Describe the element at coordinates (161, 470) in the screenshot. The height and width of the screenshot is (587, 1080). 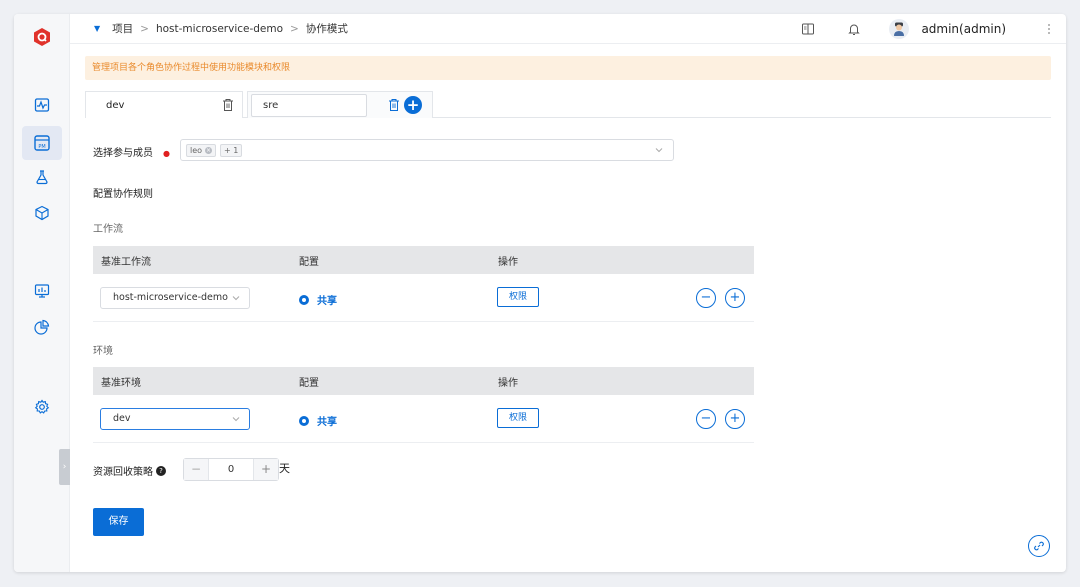
I see `help-icon: ?` at that location.